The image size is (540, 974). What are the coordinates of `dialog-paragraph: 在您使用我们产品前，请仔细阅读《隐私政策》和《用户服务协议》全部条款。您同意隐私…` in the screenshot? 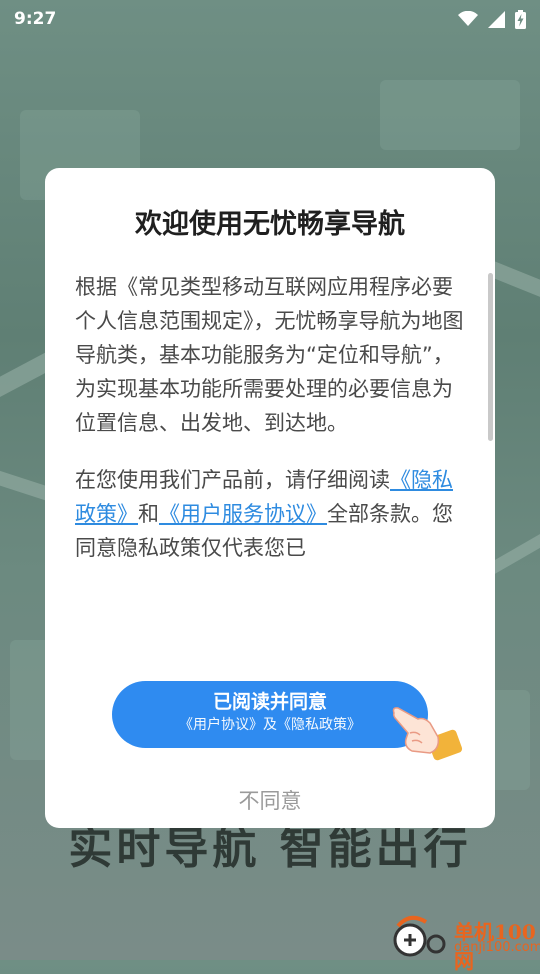 It's located at (271, 514).